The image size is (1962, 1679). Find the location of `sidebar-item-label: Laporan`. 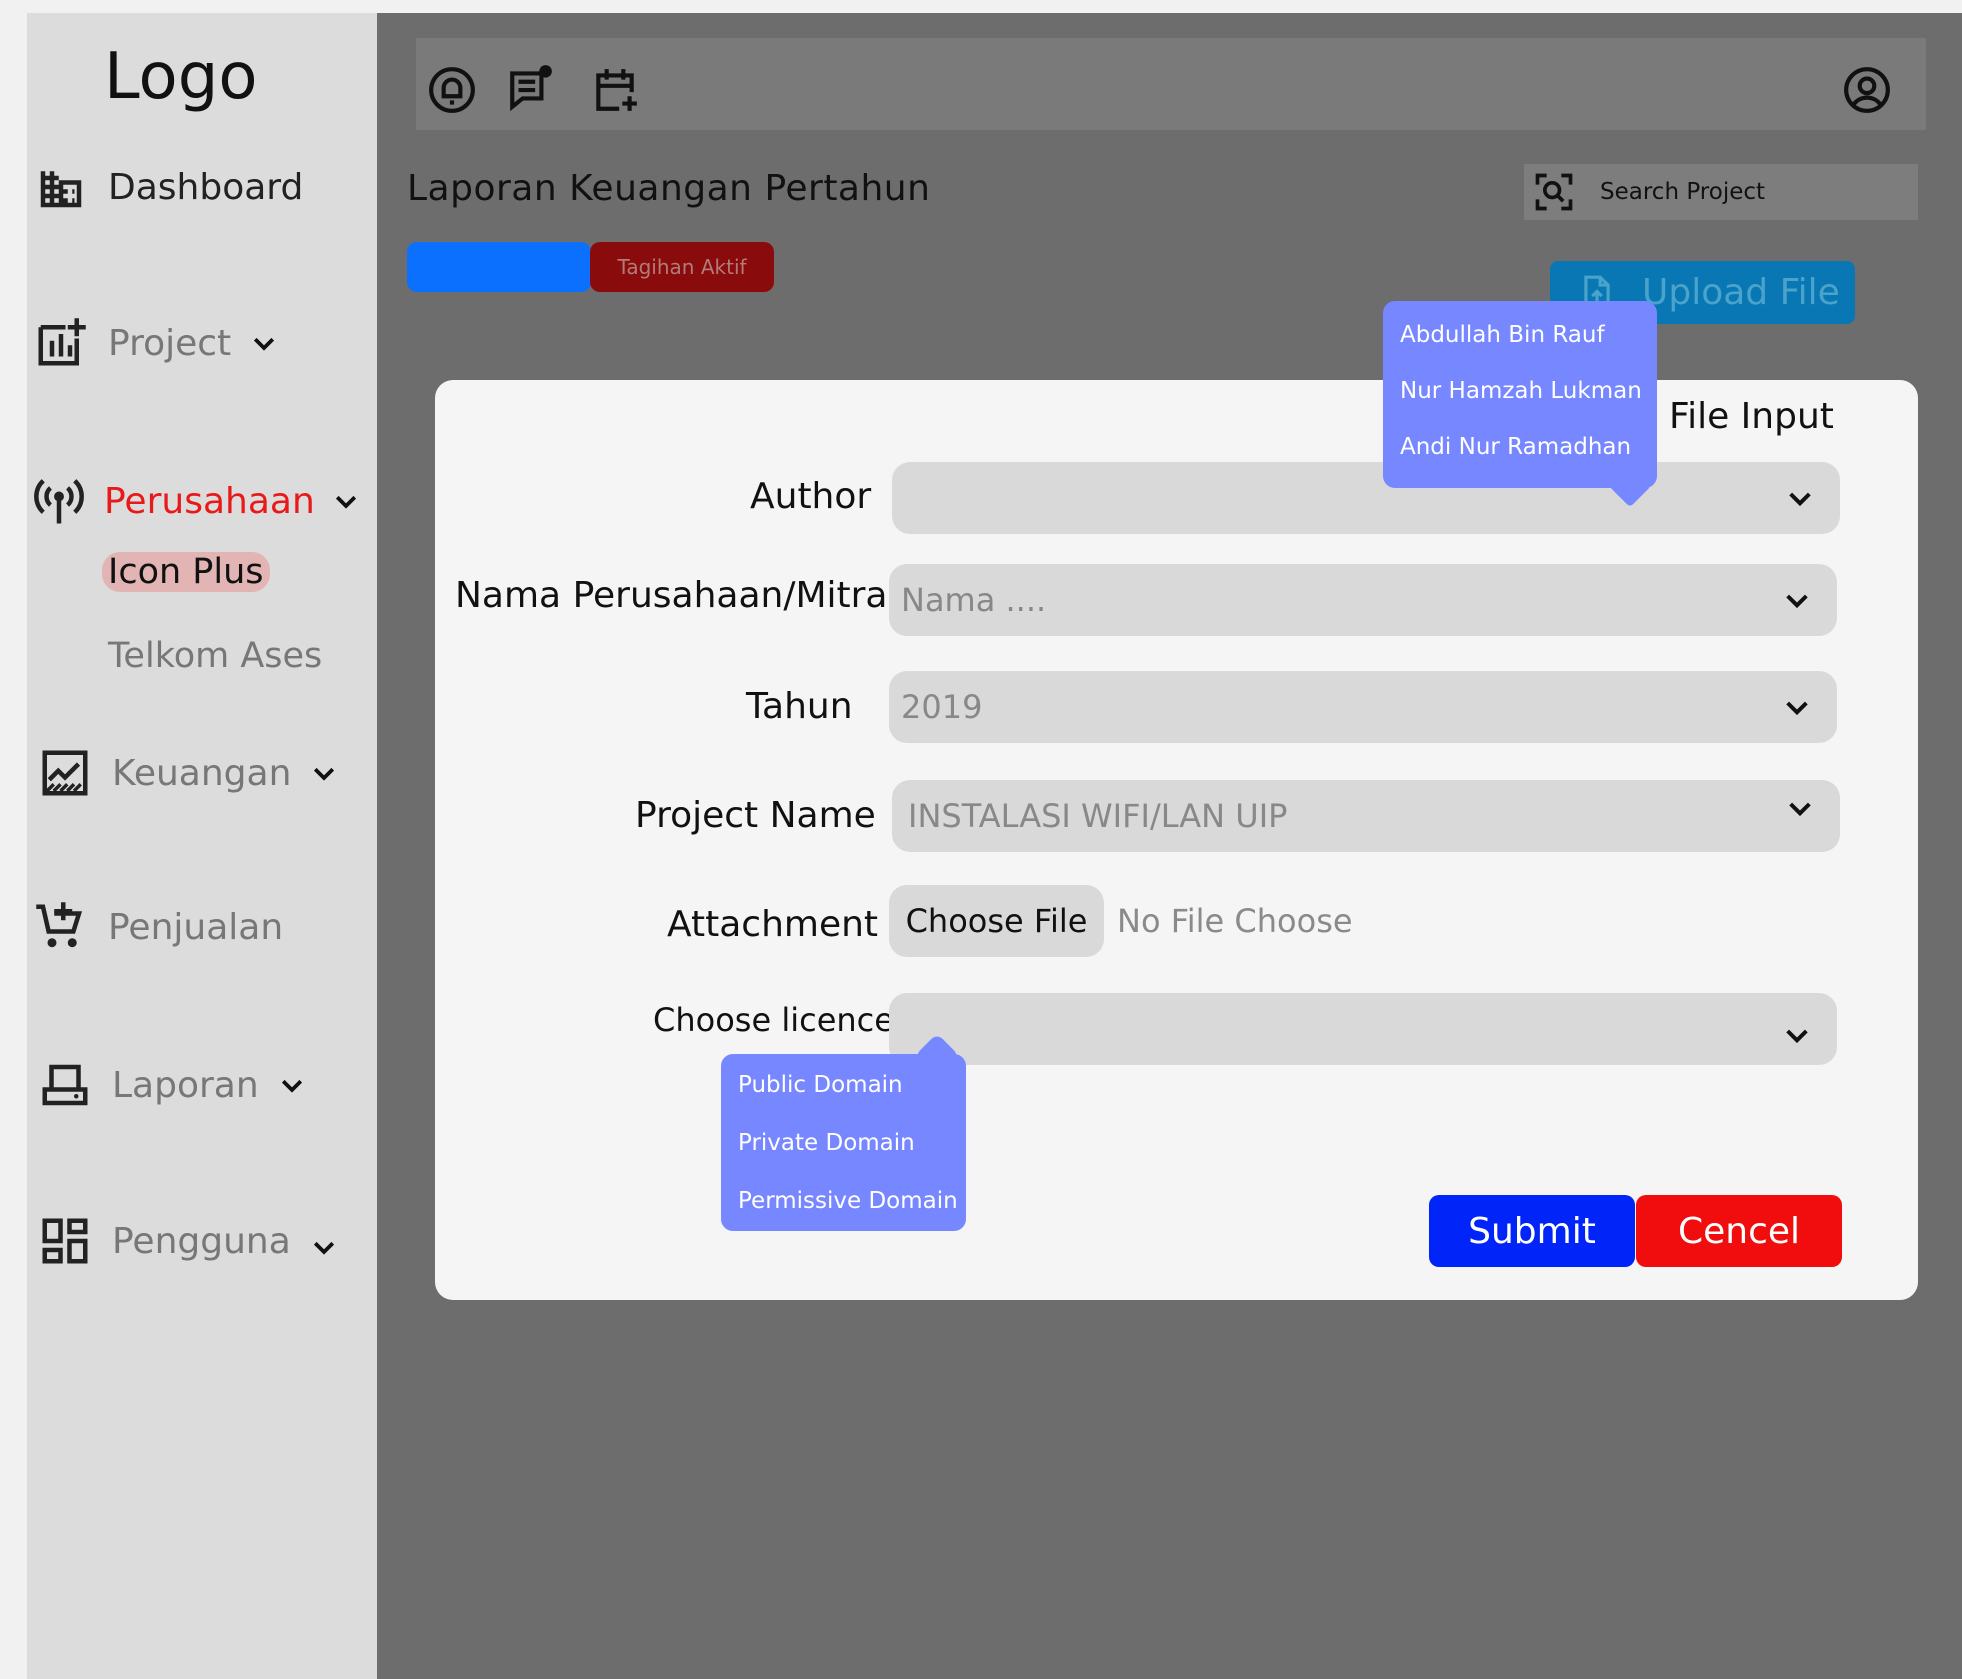

sidebar-item-label: Laporan is located at coordinates (185, 1085).